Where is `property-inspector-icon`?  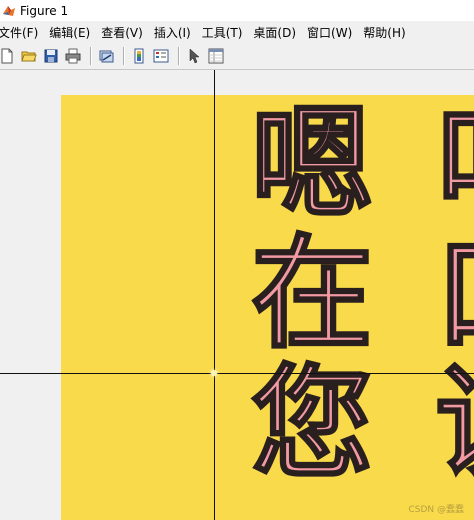
property-inspector-icon is located at coordinates (216, 56).